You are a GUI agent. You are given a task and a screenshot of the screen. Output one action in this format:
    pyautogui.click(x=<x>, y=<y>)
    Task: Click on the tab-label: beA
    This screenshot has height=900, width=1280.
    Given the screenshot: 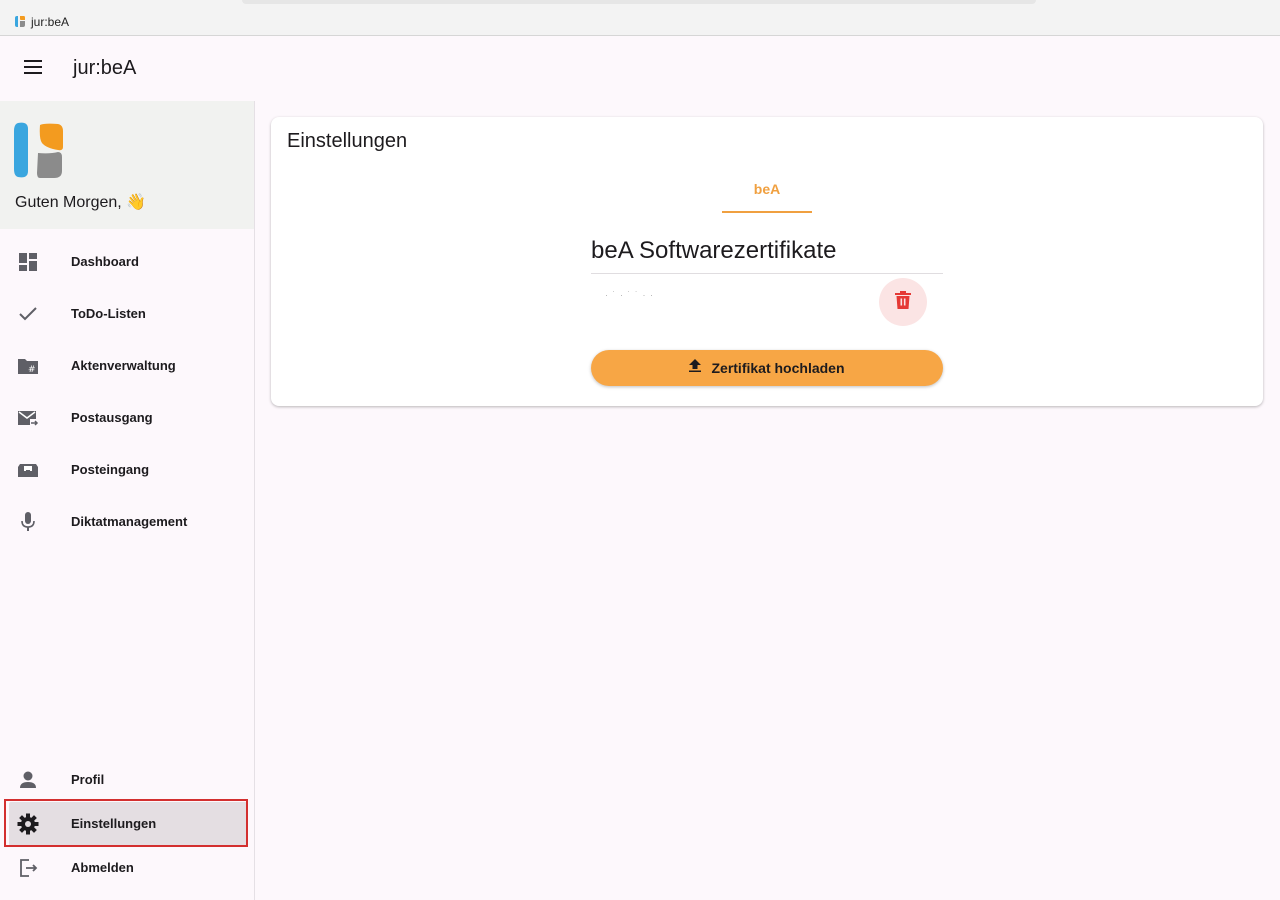 What is the action you would take?
    pyautogui.click(x=767, y=189)
    